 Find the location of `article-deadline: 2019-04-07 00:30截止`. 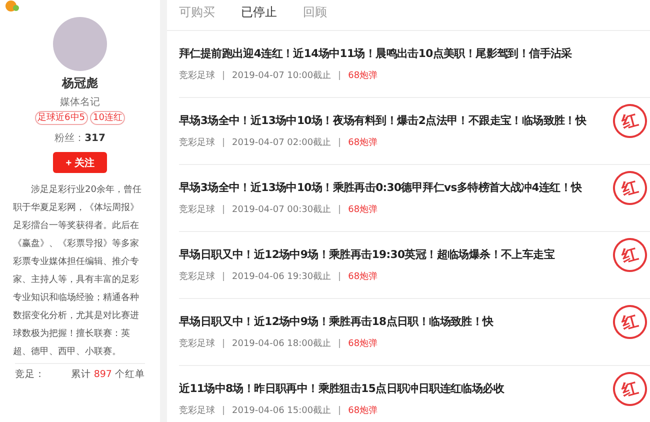

article-deadline: 2019-04-07 00:30截止 is located at coordinates (282, 210).